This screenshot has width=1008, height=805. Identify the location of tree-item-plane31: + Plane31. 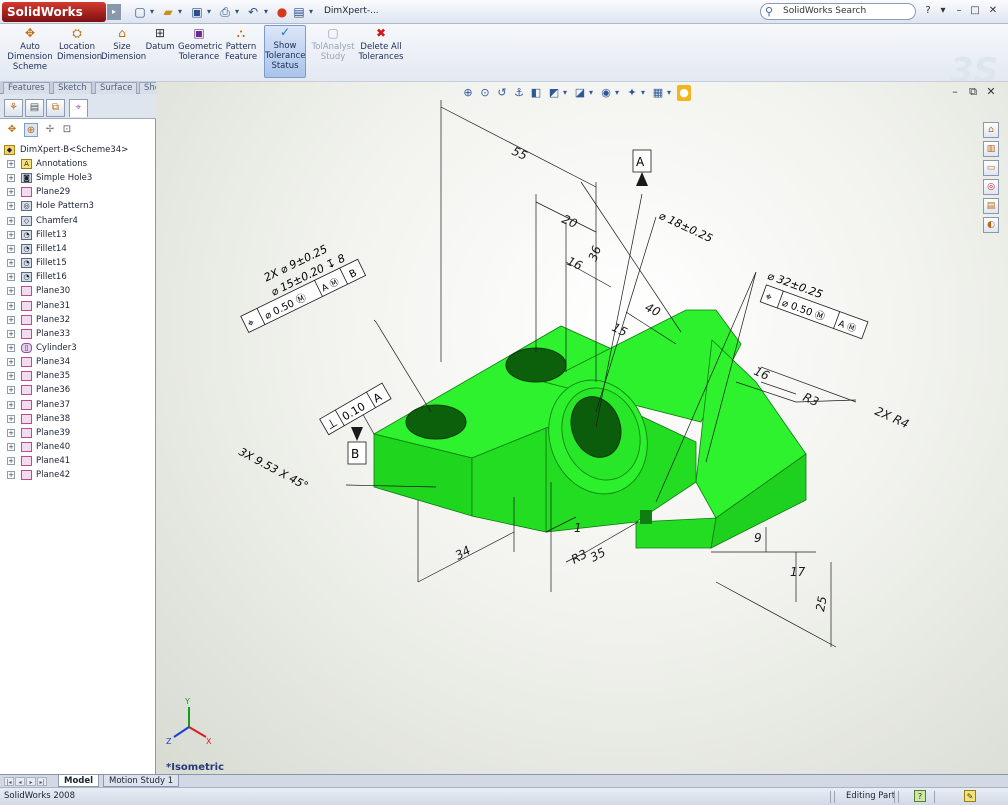
(78, 306).